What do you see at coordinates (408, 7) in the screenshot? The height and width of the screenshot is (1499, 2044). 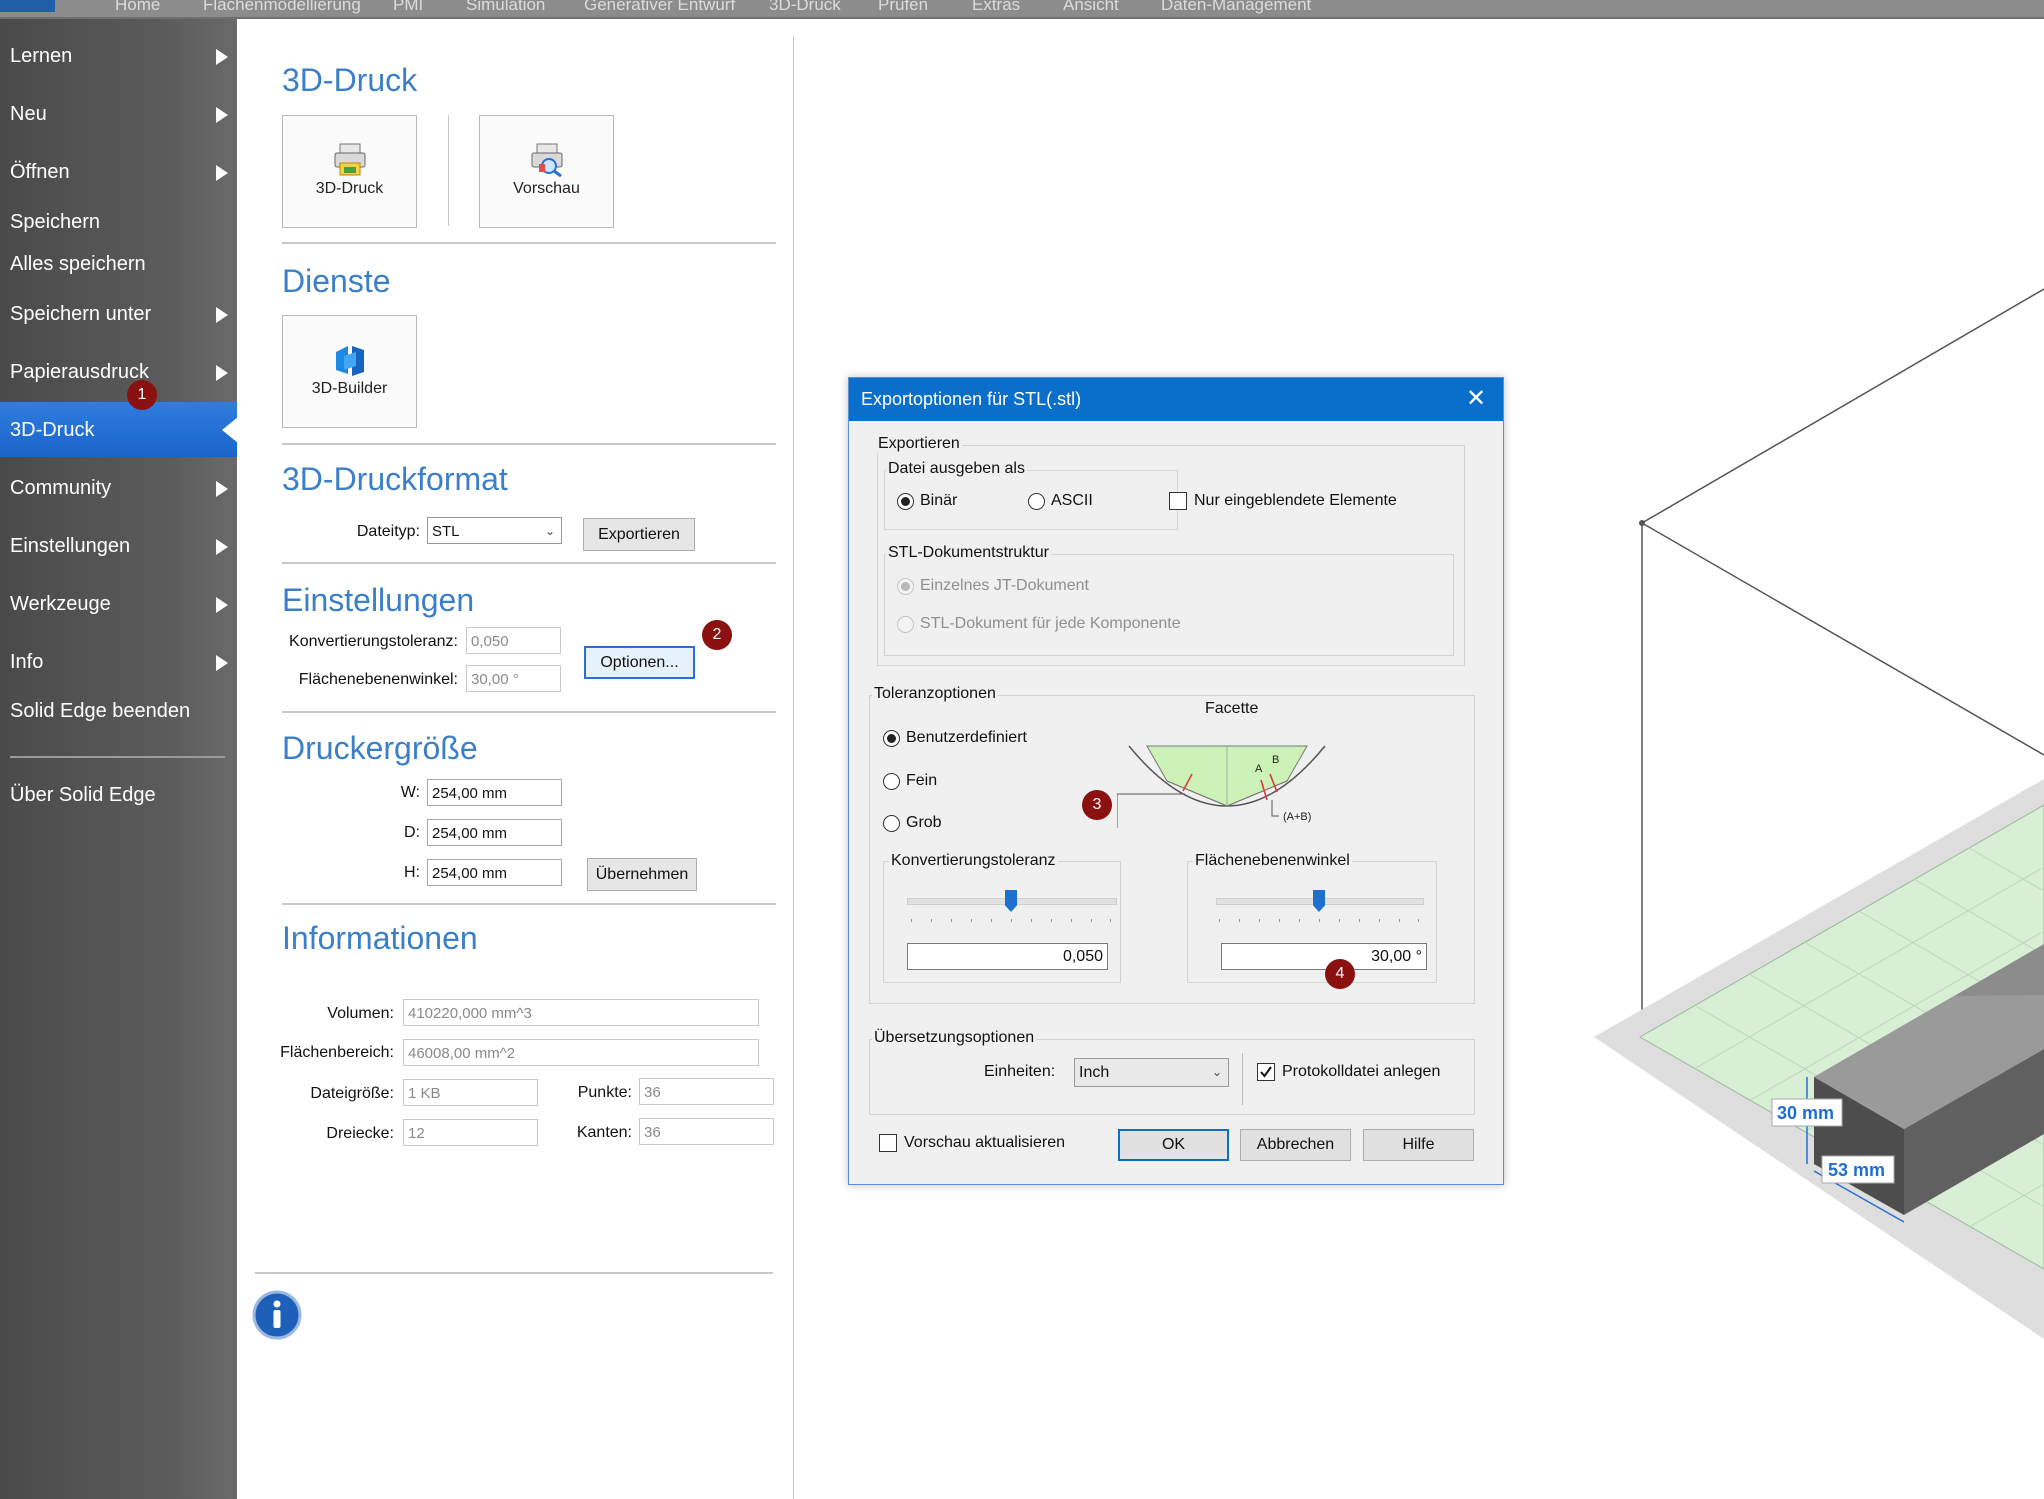 I see `tab-pmi: PMI` at bounding box center [408, 7].